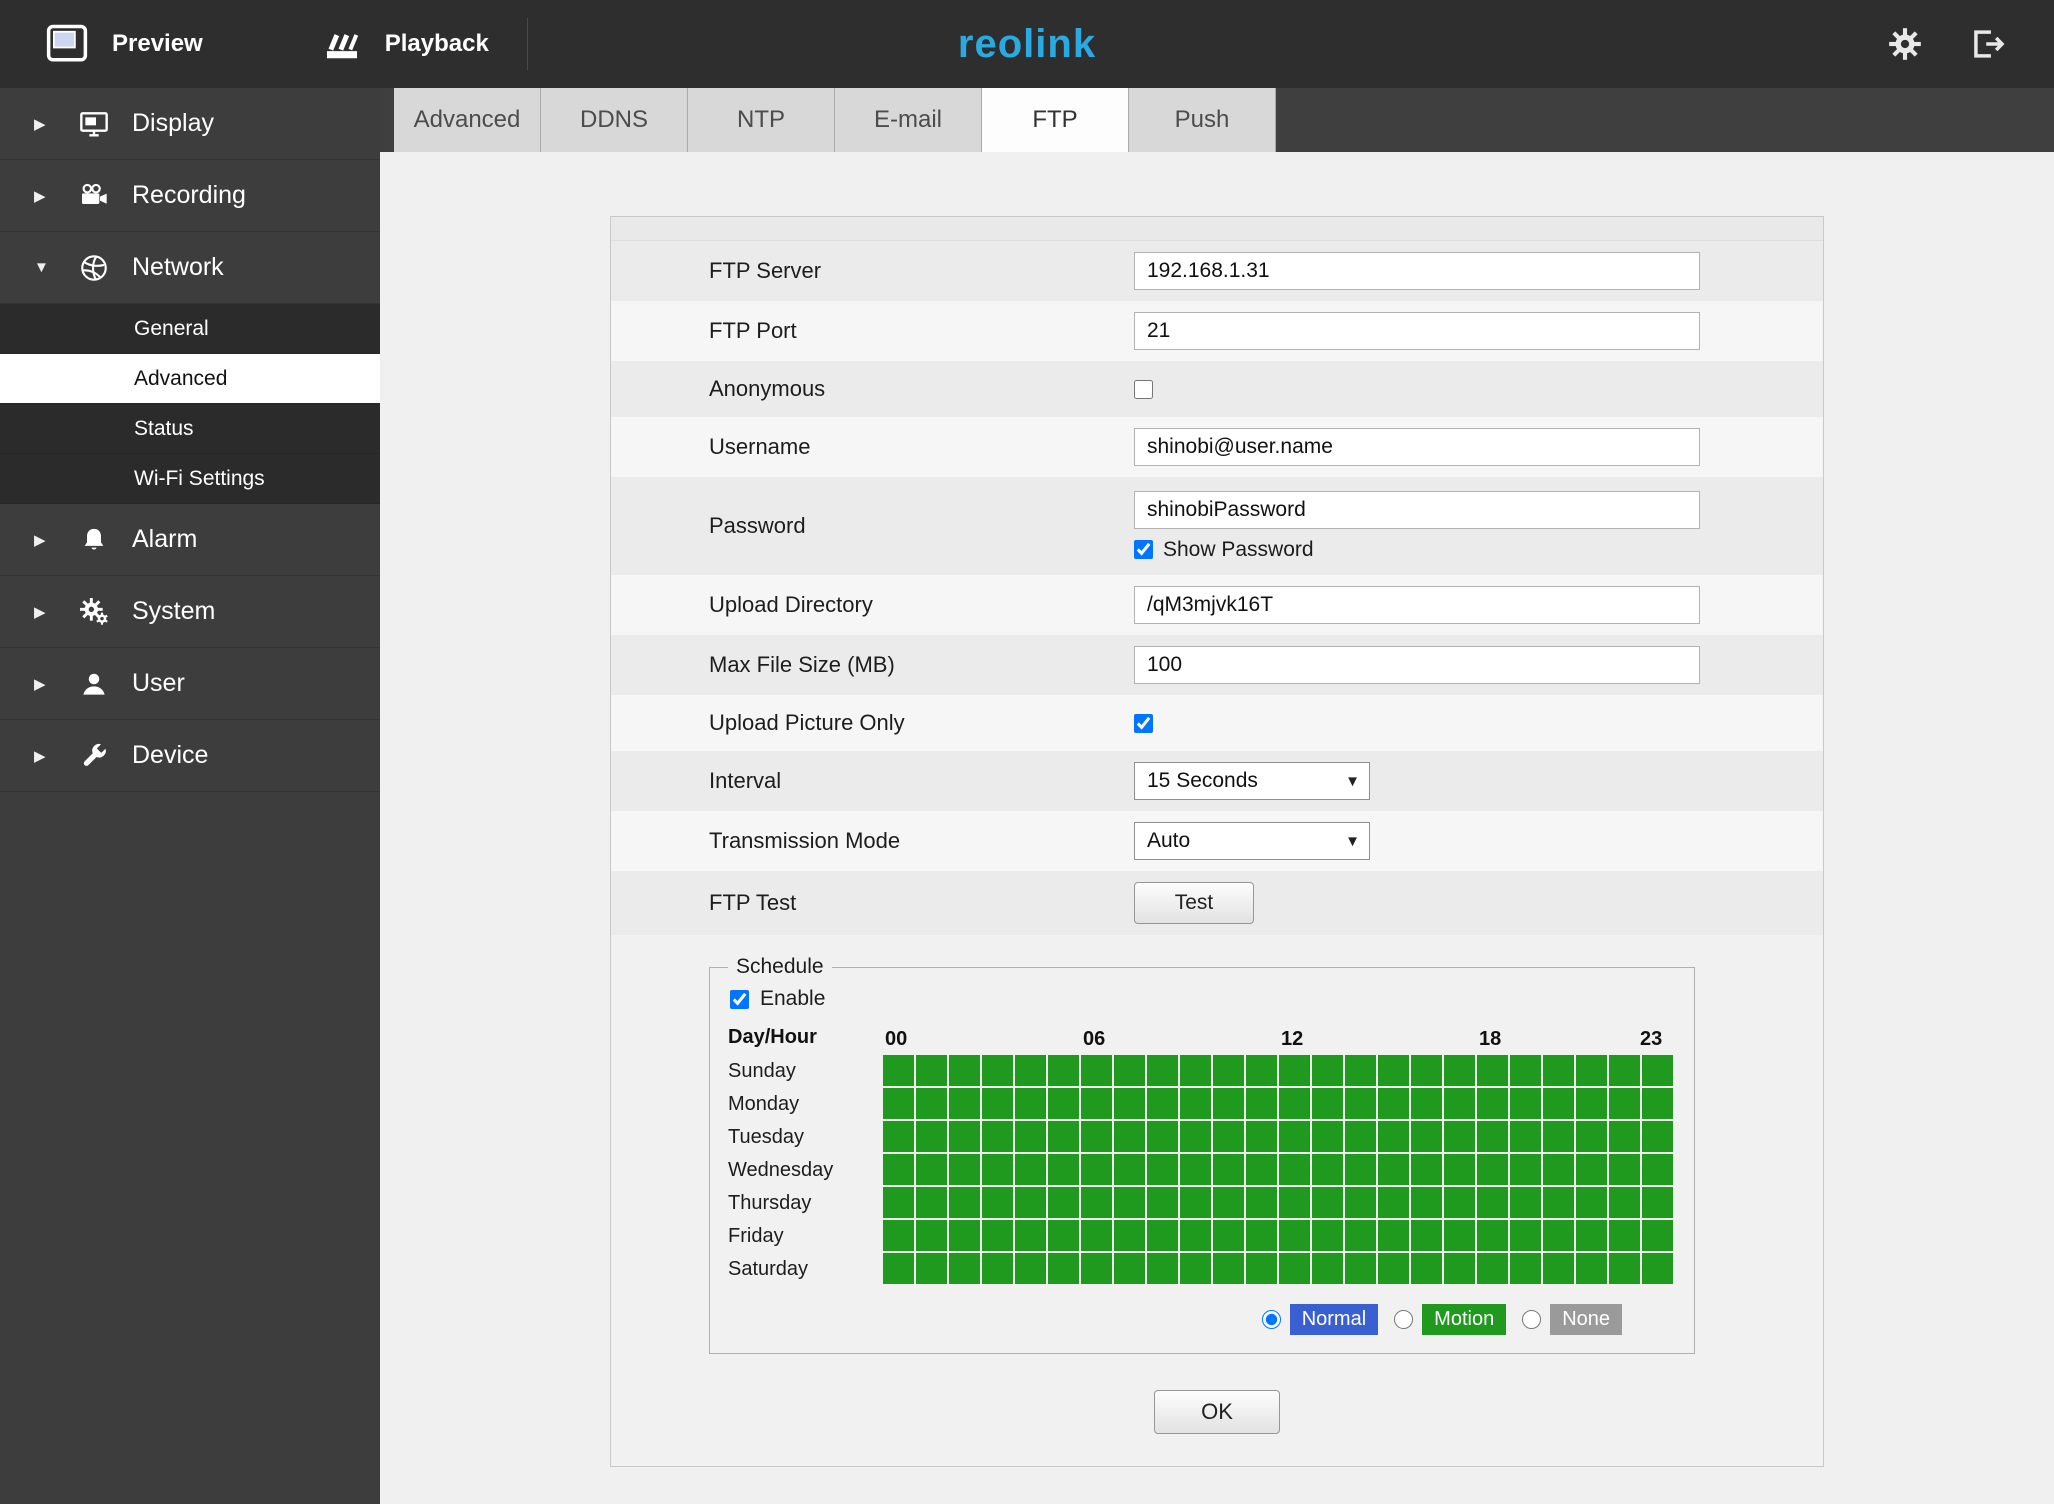 The height and width of the screenshot is (1504, 2054). I want to click on sidebar-subitem-general: General, so click(190, 329).